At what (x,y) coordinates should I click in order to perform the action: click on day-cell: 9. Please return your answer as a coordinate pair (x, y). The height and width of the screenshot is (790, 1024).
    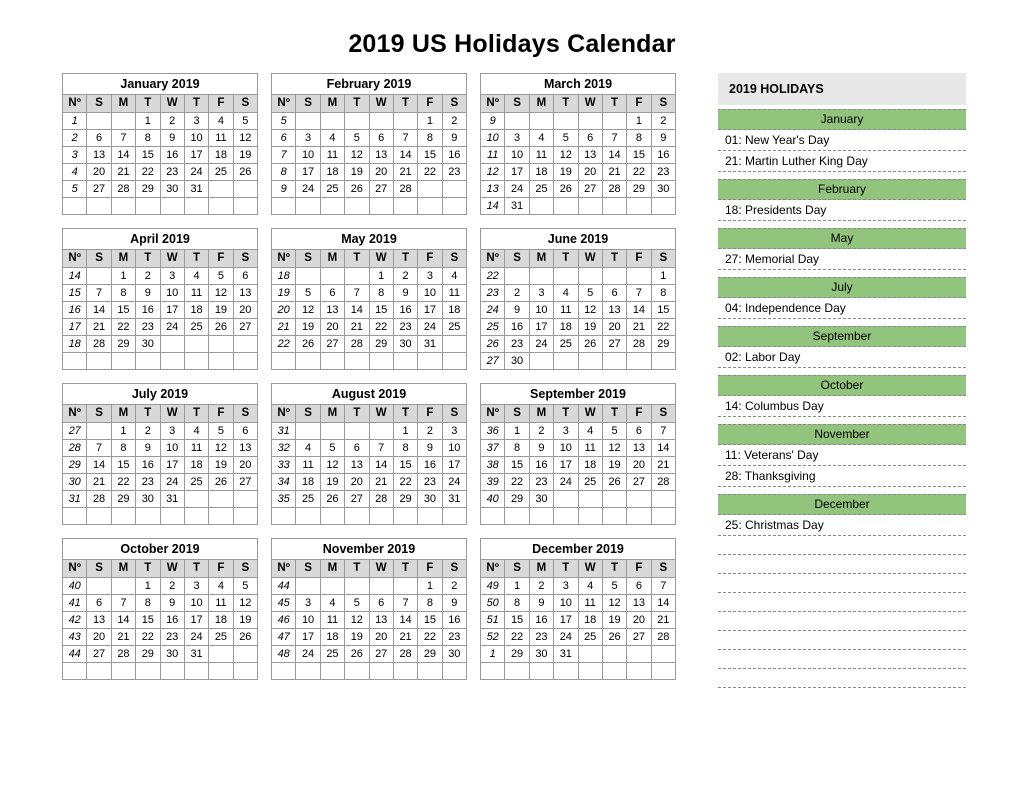
    Looking at the image, I should click on (148, 293).